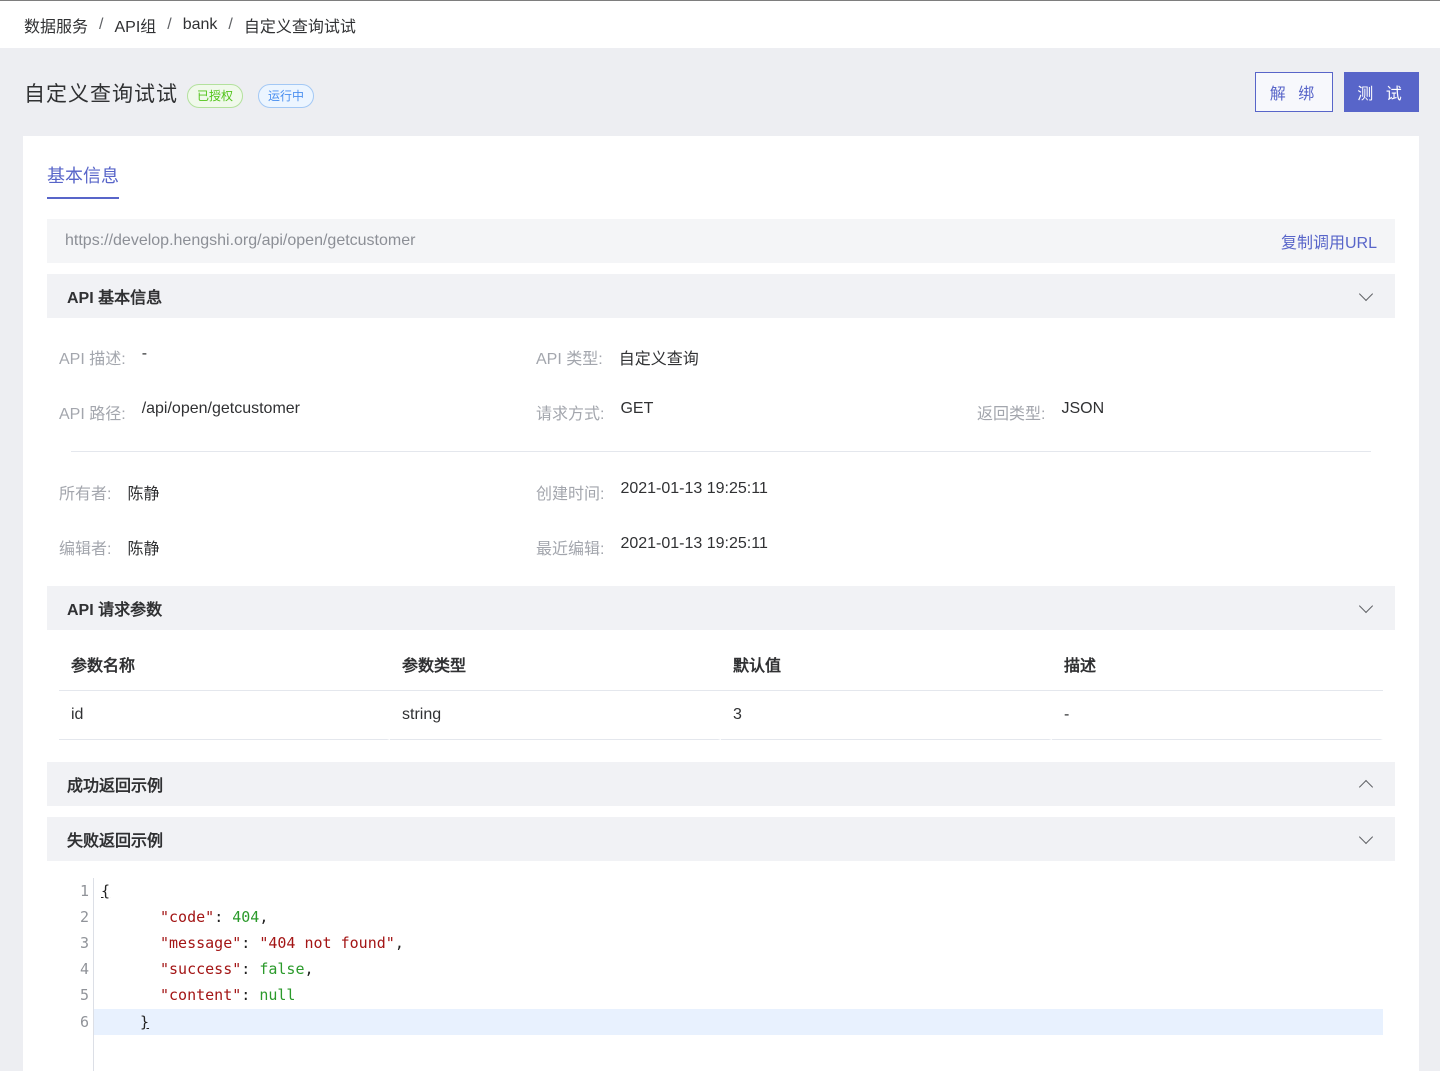  What do you see at coordinates (1217, 715) in the screenshot?
I see `table-cell: -` at bounding box center [1217, 715].